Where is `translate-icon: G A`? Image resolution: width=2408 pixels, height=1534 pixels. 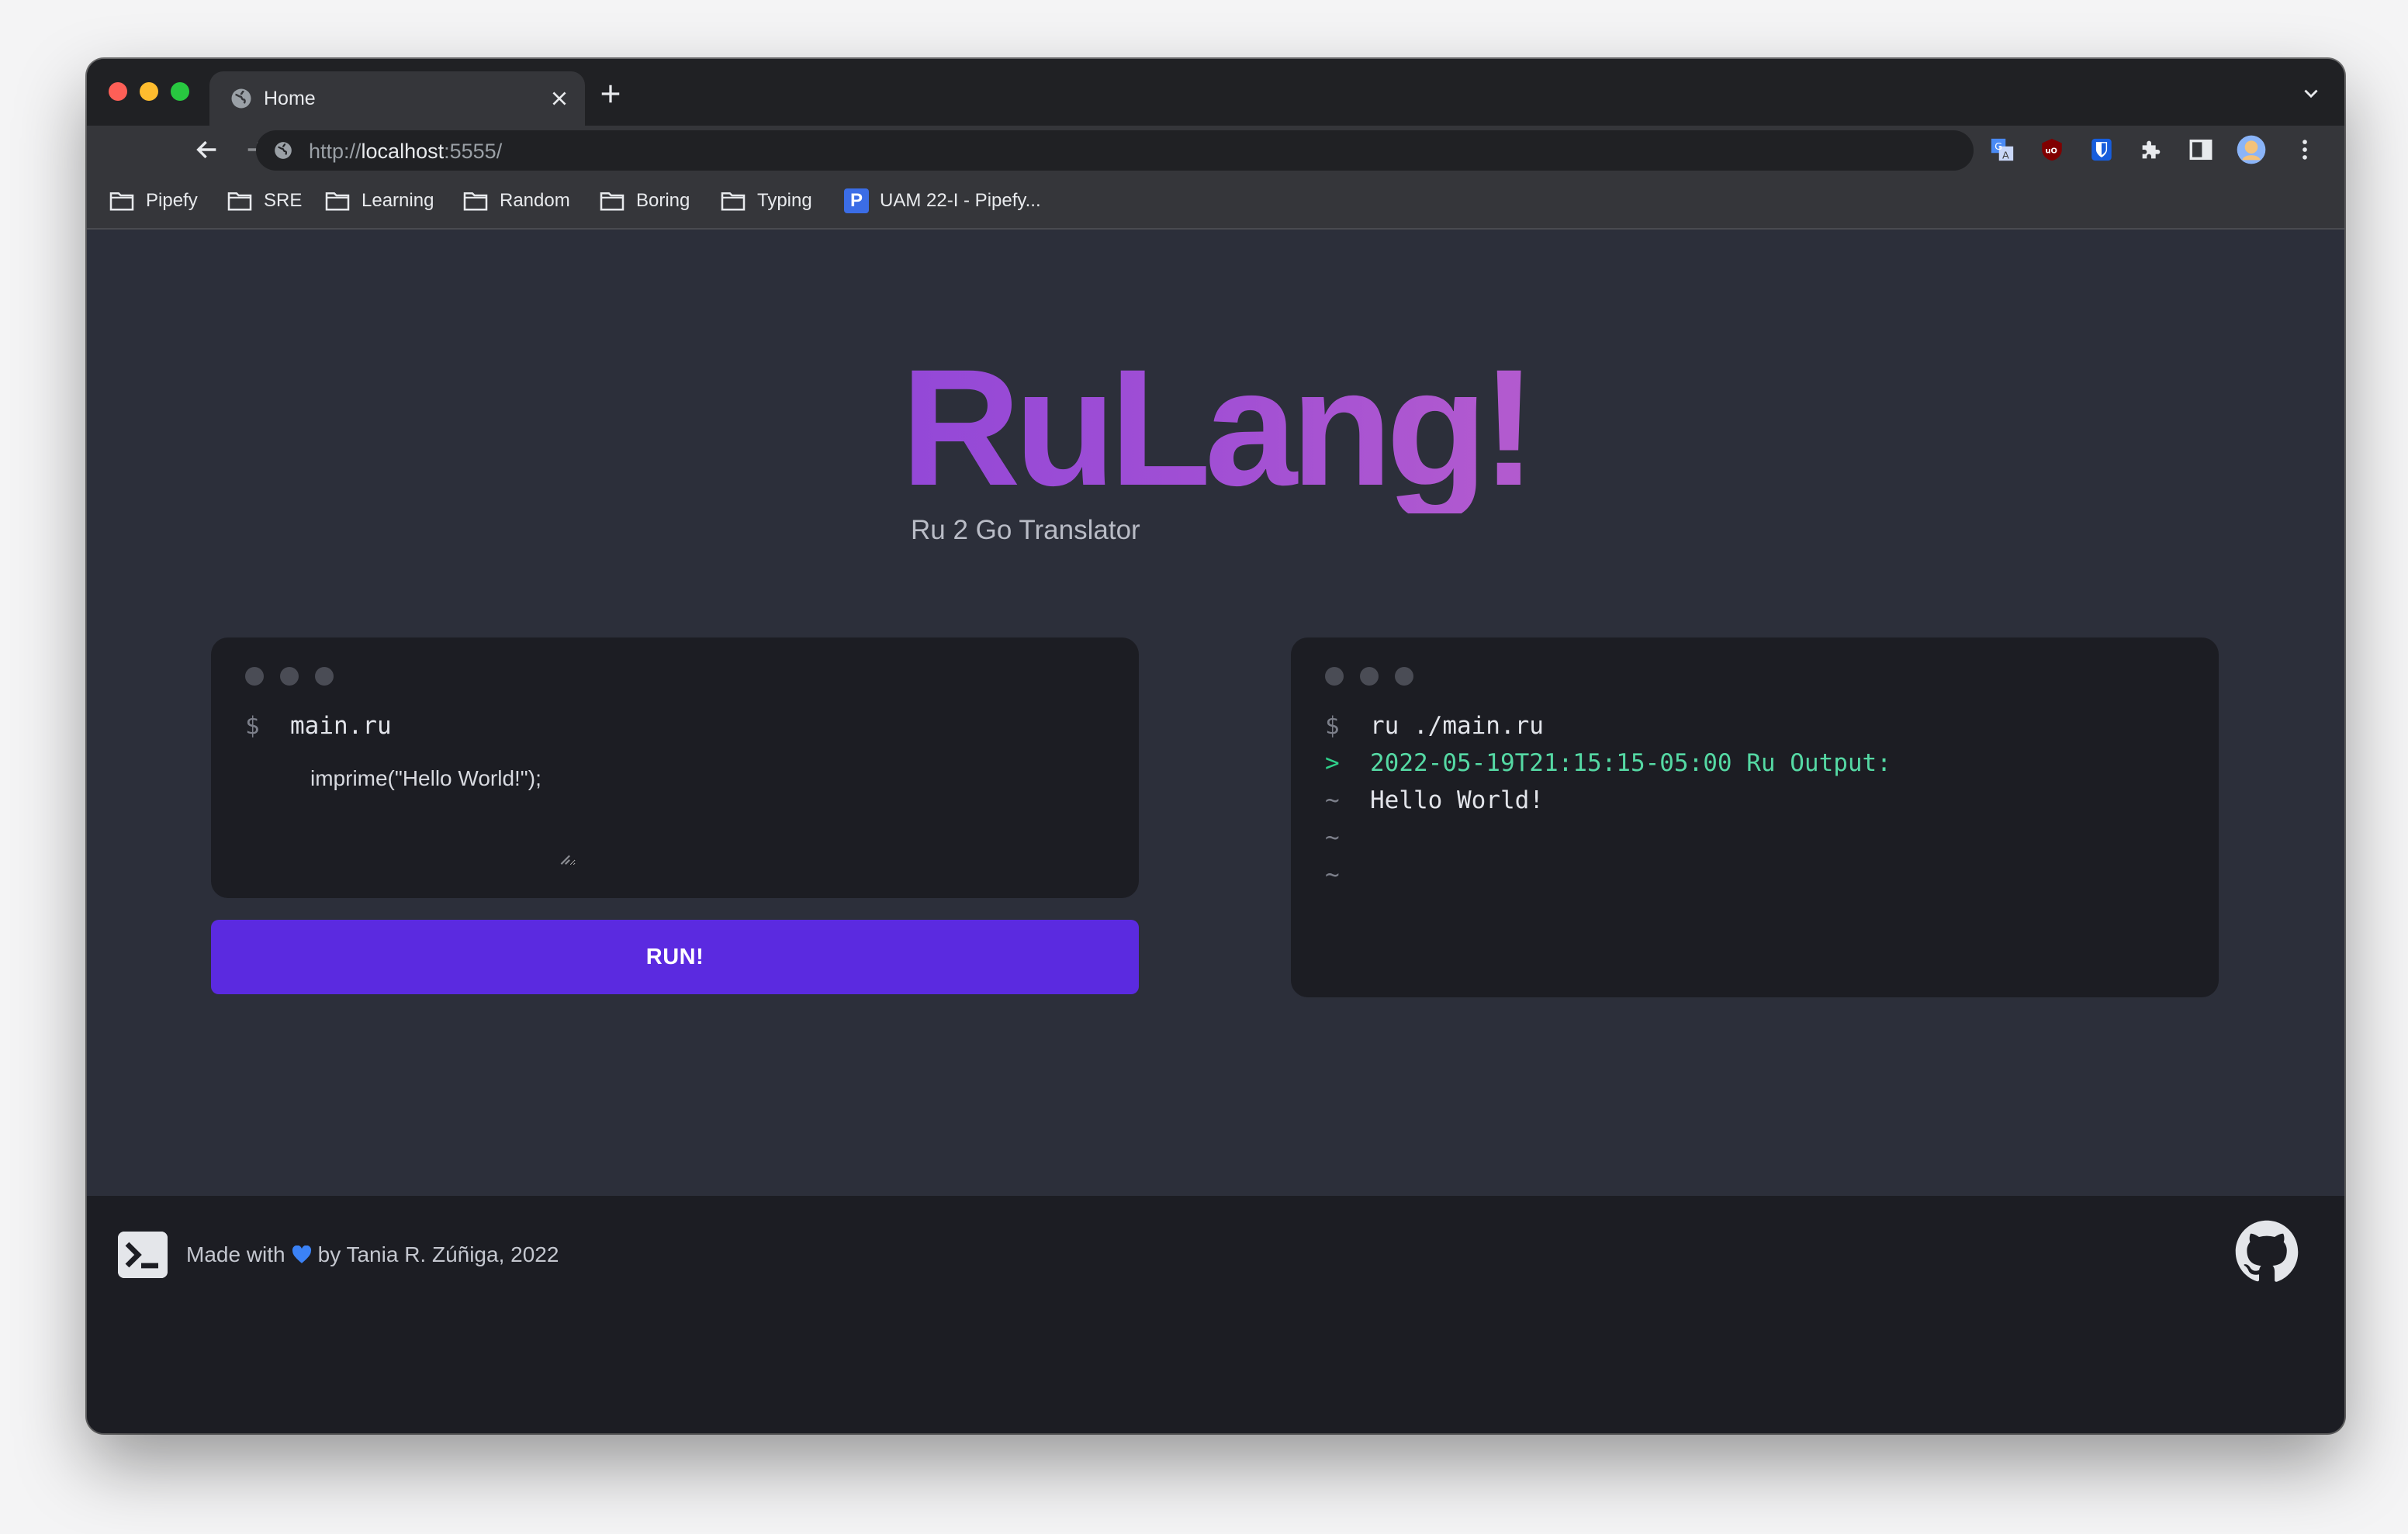 translate-icon: G A is located at coordinates (2002, 149).